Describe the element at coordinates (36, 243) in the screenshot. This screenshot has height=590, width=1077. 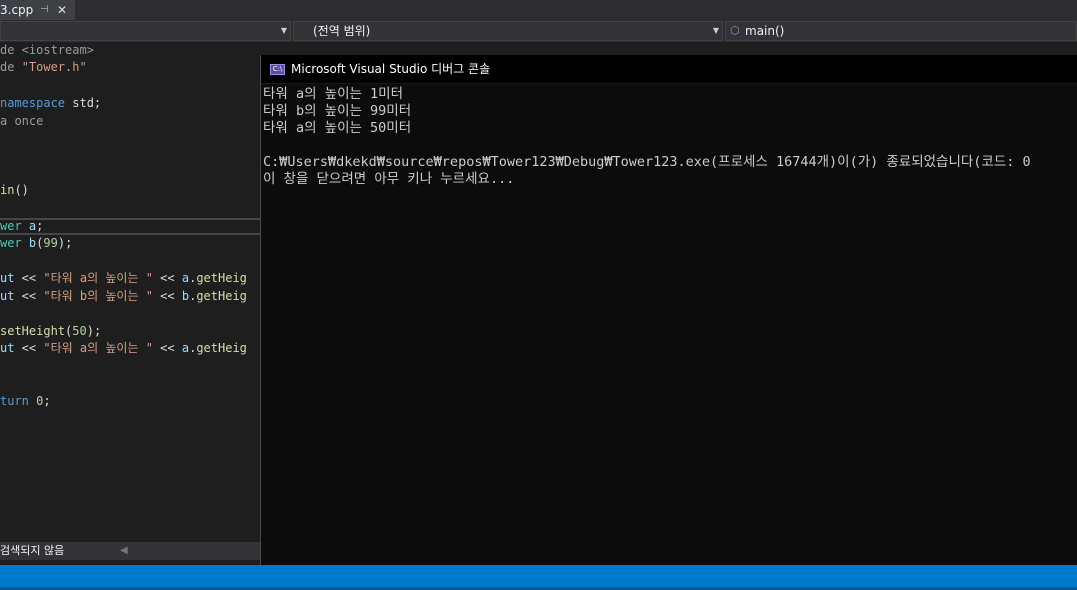
I see `code-line: wer b(99);` at that location.